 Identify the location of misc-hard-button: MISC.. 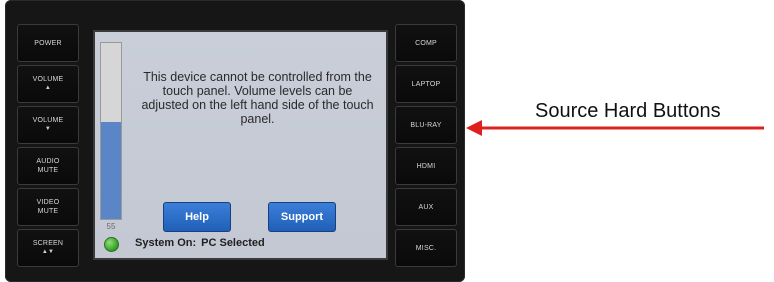
(426, 248).